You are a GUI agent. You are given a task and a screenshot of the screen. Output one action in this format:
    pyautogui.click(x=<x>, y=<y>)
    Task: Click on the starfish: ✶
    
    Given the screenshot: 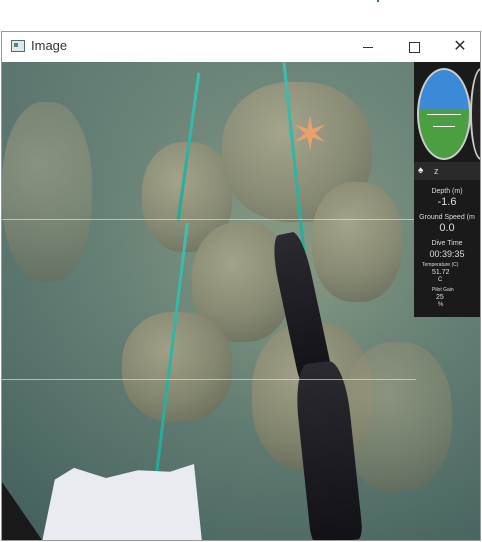 What is the action you would take?
    pyautogui.click(x=310, y=134)
    